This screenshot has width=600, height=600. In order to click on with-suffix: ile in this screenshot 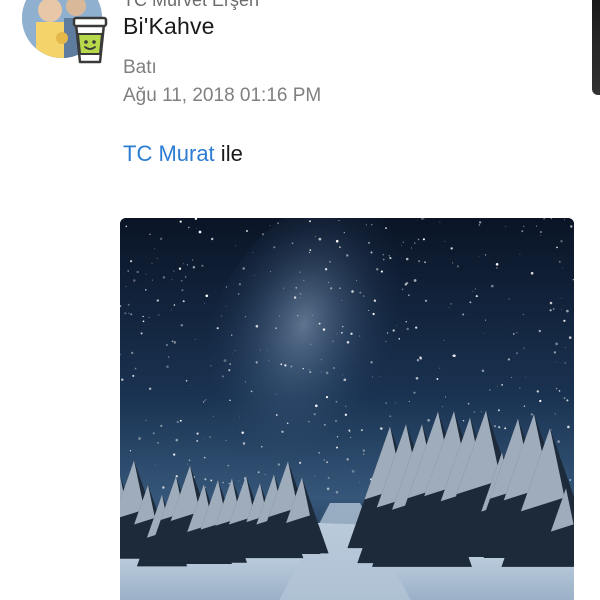, I will do `click(228, 153)`.